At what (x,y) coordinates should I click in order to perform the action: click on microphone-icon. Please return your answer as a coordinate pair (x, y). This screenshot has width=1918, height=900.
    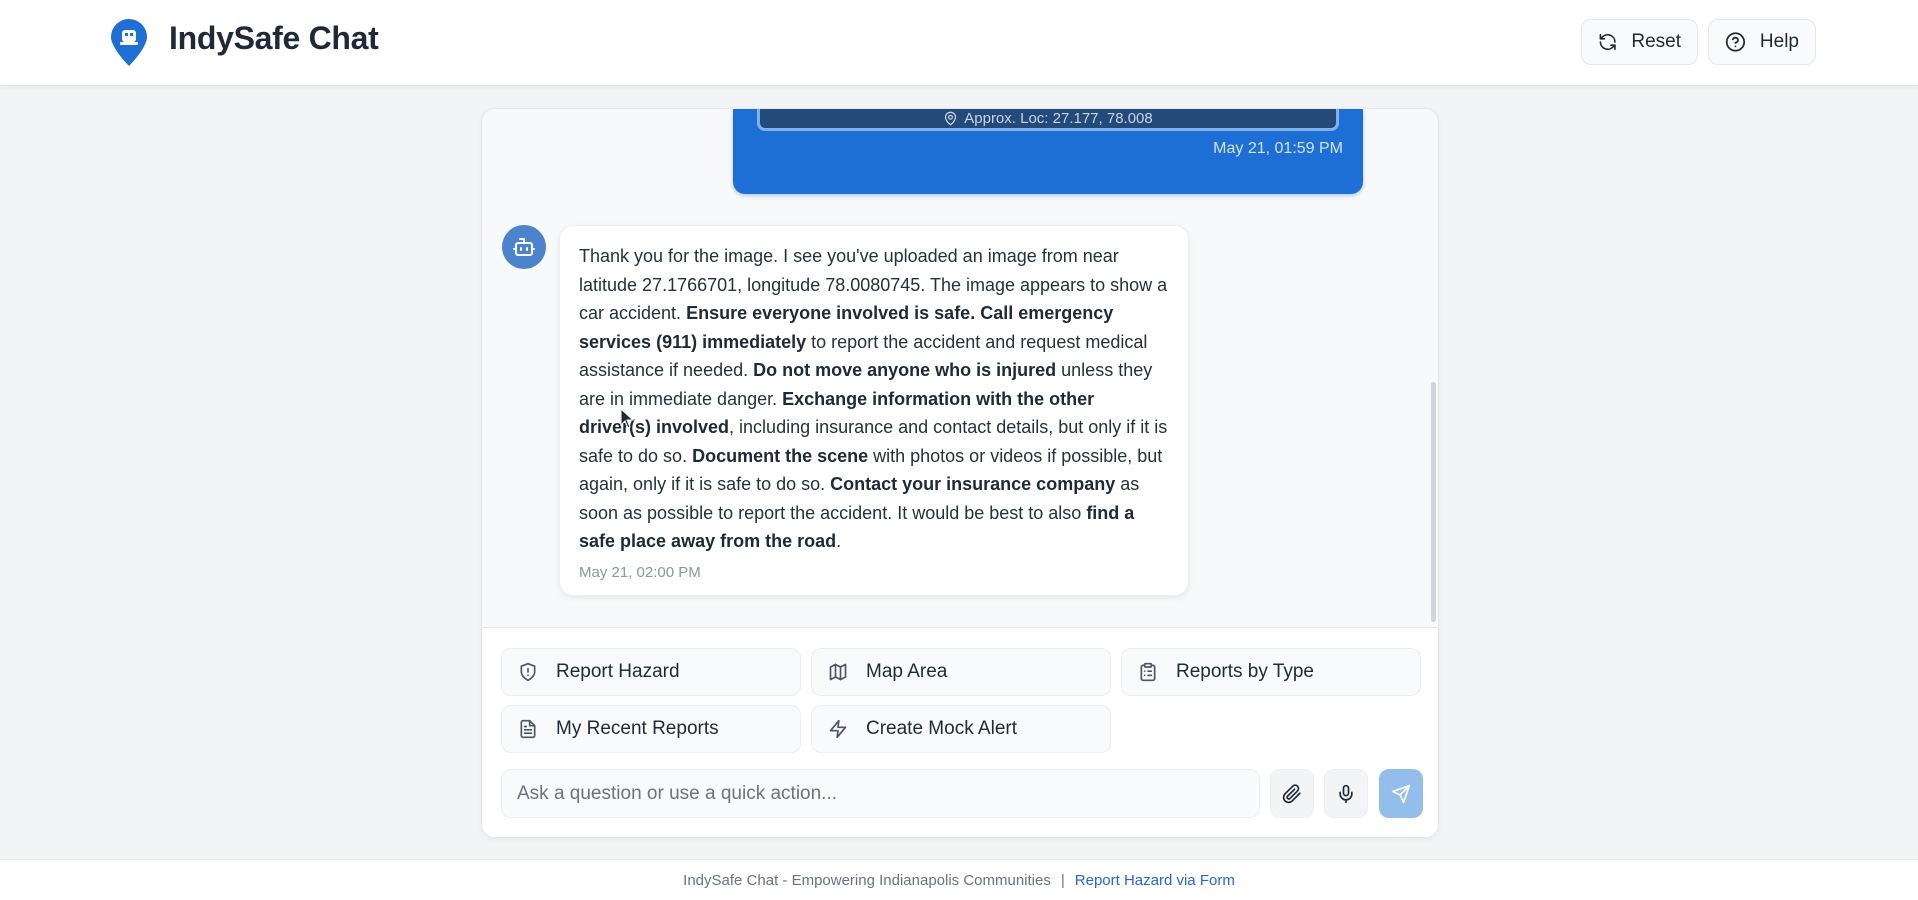
    Looking at the image, I should click on (1346, 793).